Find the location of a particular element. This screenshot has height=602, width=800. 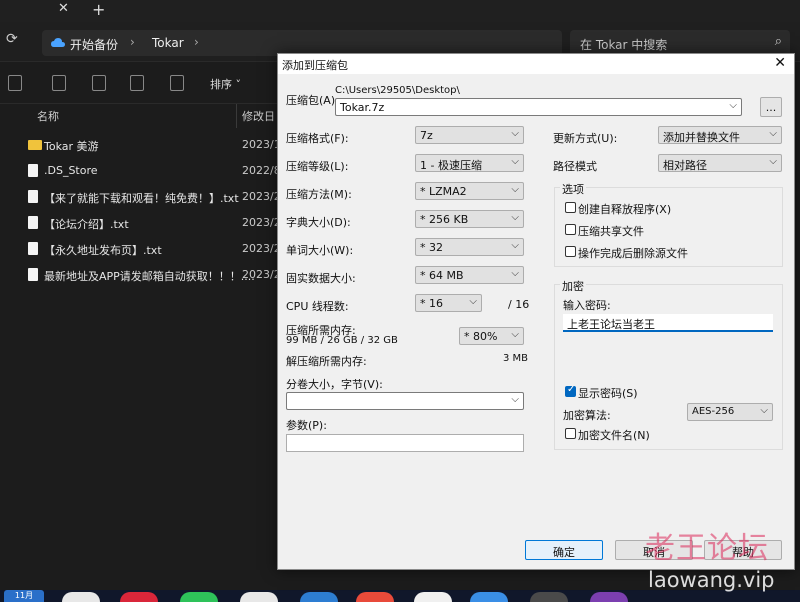

new-tab-button: + is located at coordinates (98, 9).